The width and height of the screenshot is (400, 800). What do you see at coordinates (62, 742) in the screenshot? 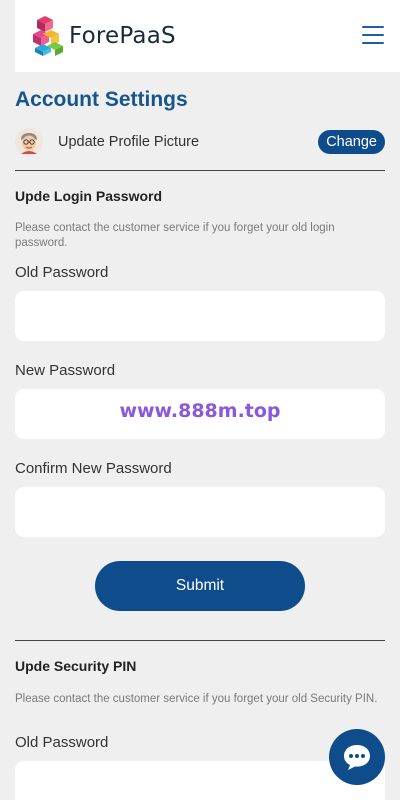
I see `old-pin-label: Old Password` at bounding box center [62, 742].